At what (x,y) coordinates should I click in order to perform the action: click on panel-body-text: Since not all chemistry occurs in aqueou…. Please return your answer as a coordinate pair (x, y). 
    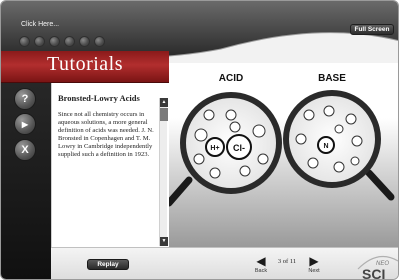
    Looking at the image, I should click on (106, 134).